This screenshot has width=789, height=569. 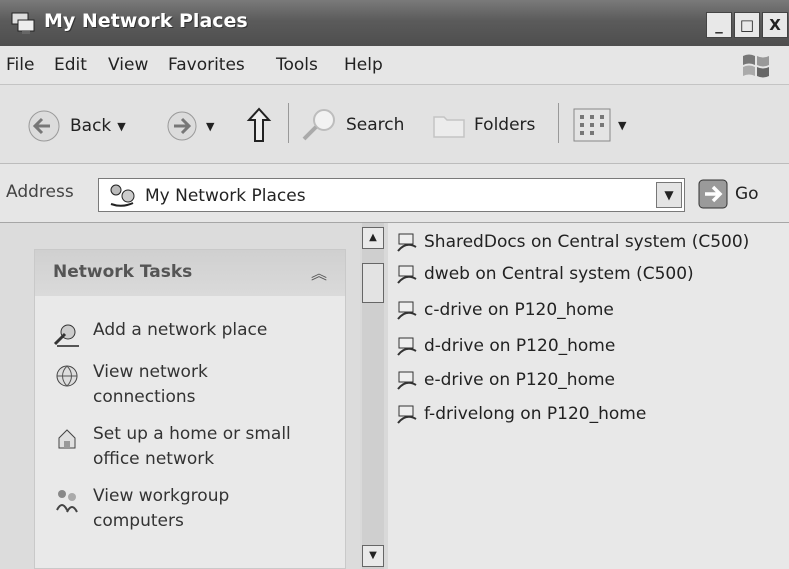 I want to click on go-button: Go, so click(x=728, y=194).